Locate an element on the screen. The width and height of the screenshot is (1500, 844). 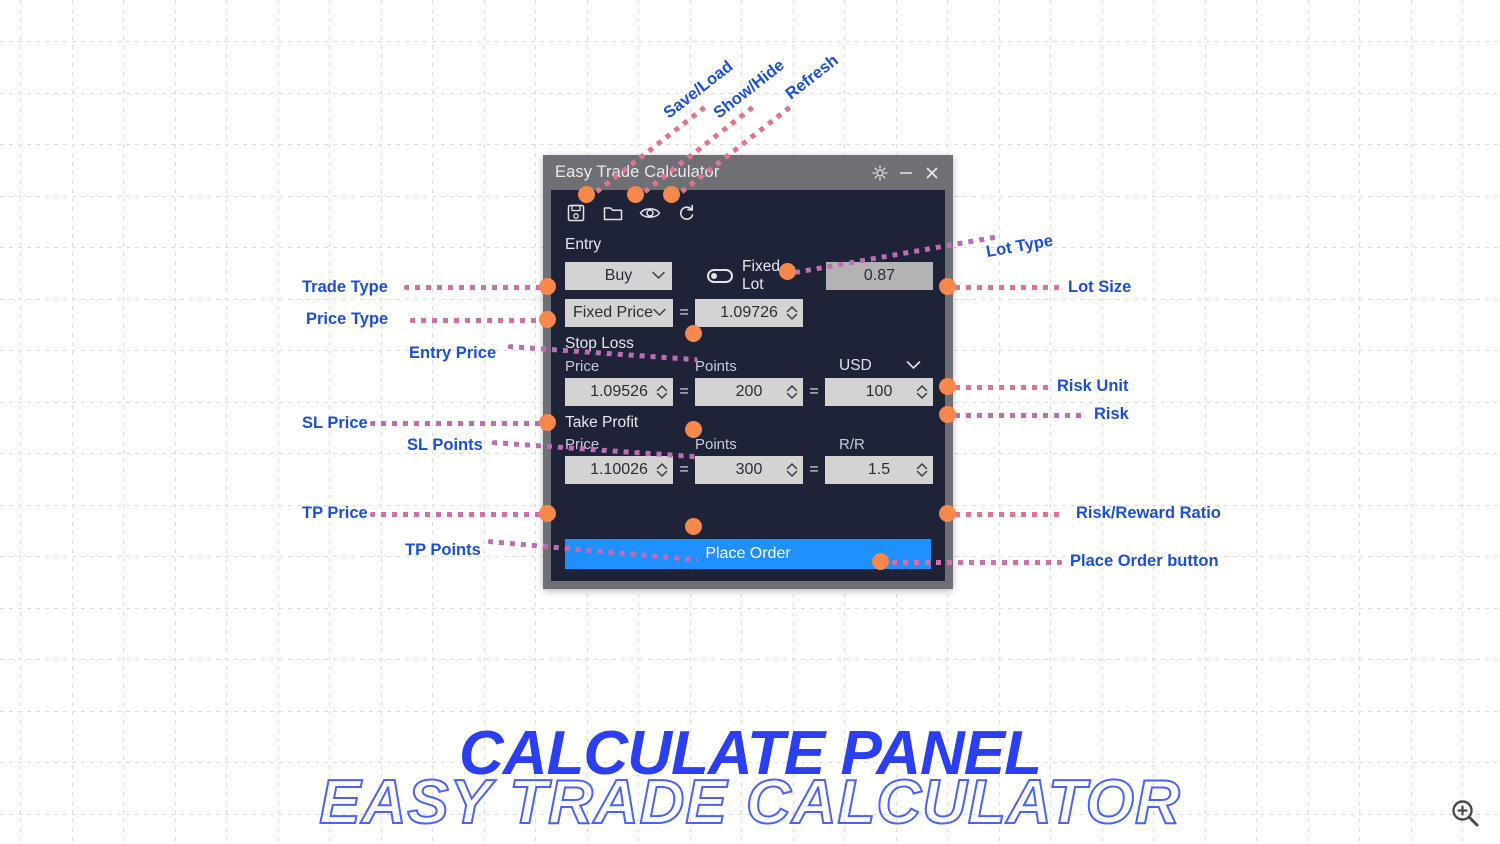
risk-field: 100 is located at coordinates (879, 392).